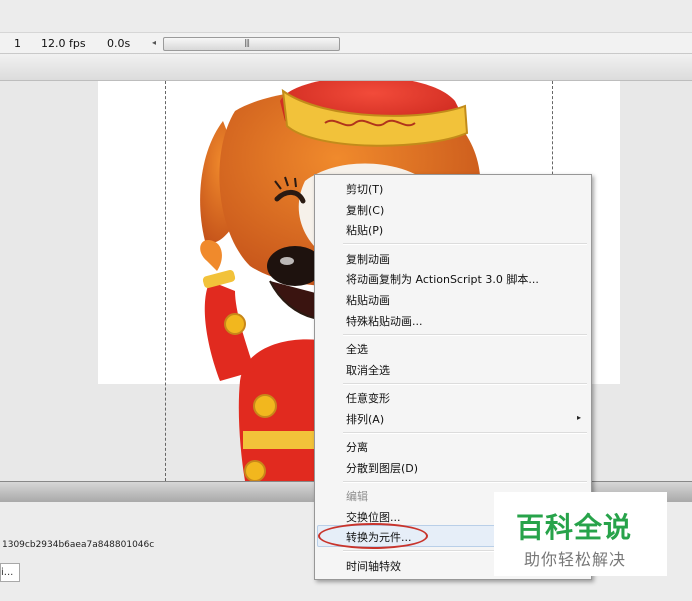  What do you see at coordinates (368, 398) in the screenshot?
I see `menu-item-free-transform: 任意变形` at bounding box center [368, 398].